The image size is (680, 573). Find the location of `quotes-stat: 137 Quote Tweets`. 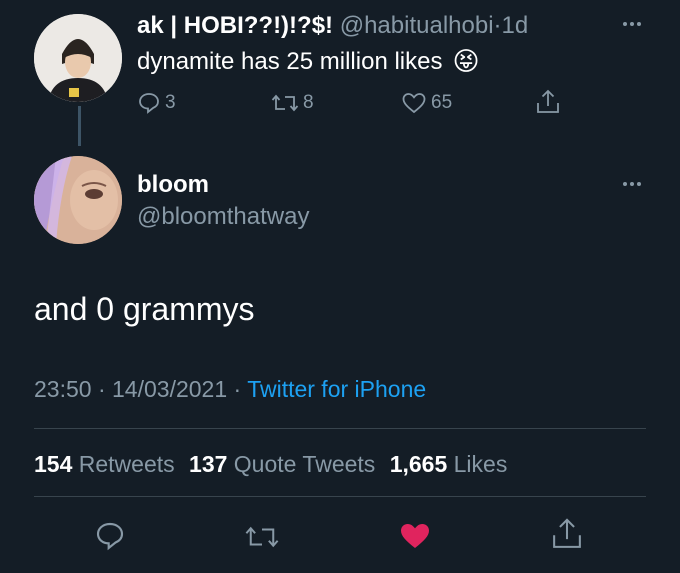

quotes-stat: 137 Quote Tweets is located at coordinates (282, 464).